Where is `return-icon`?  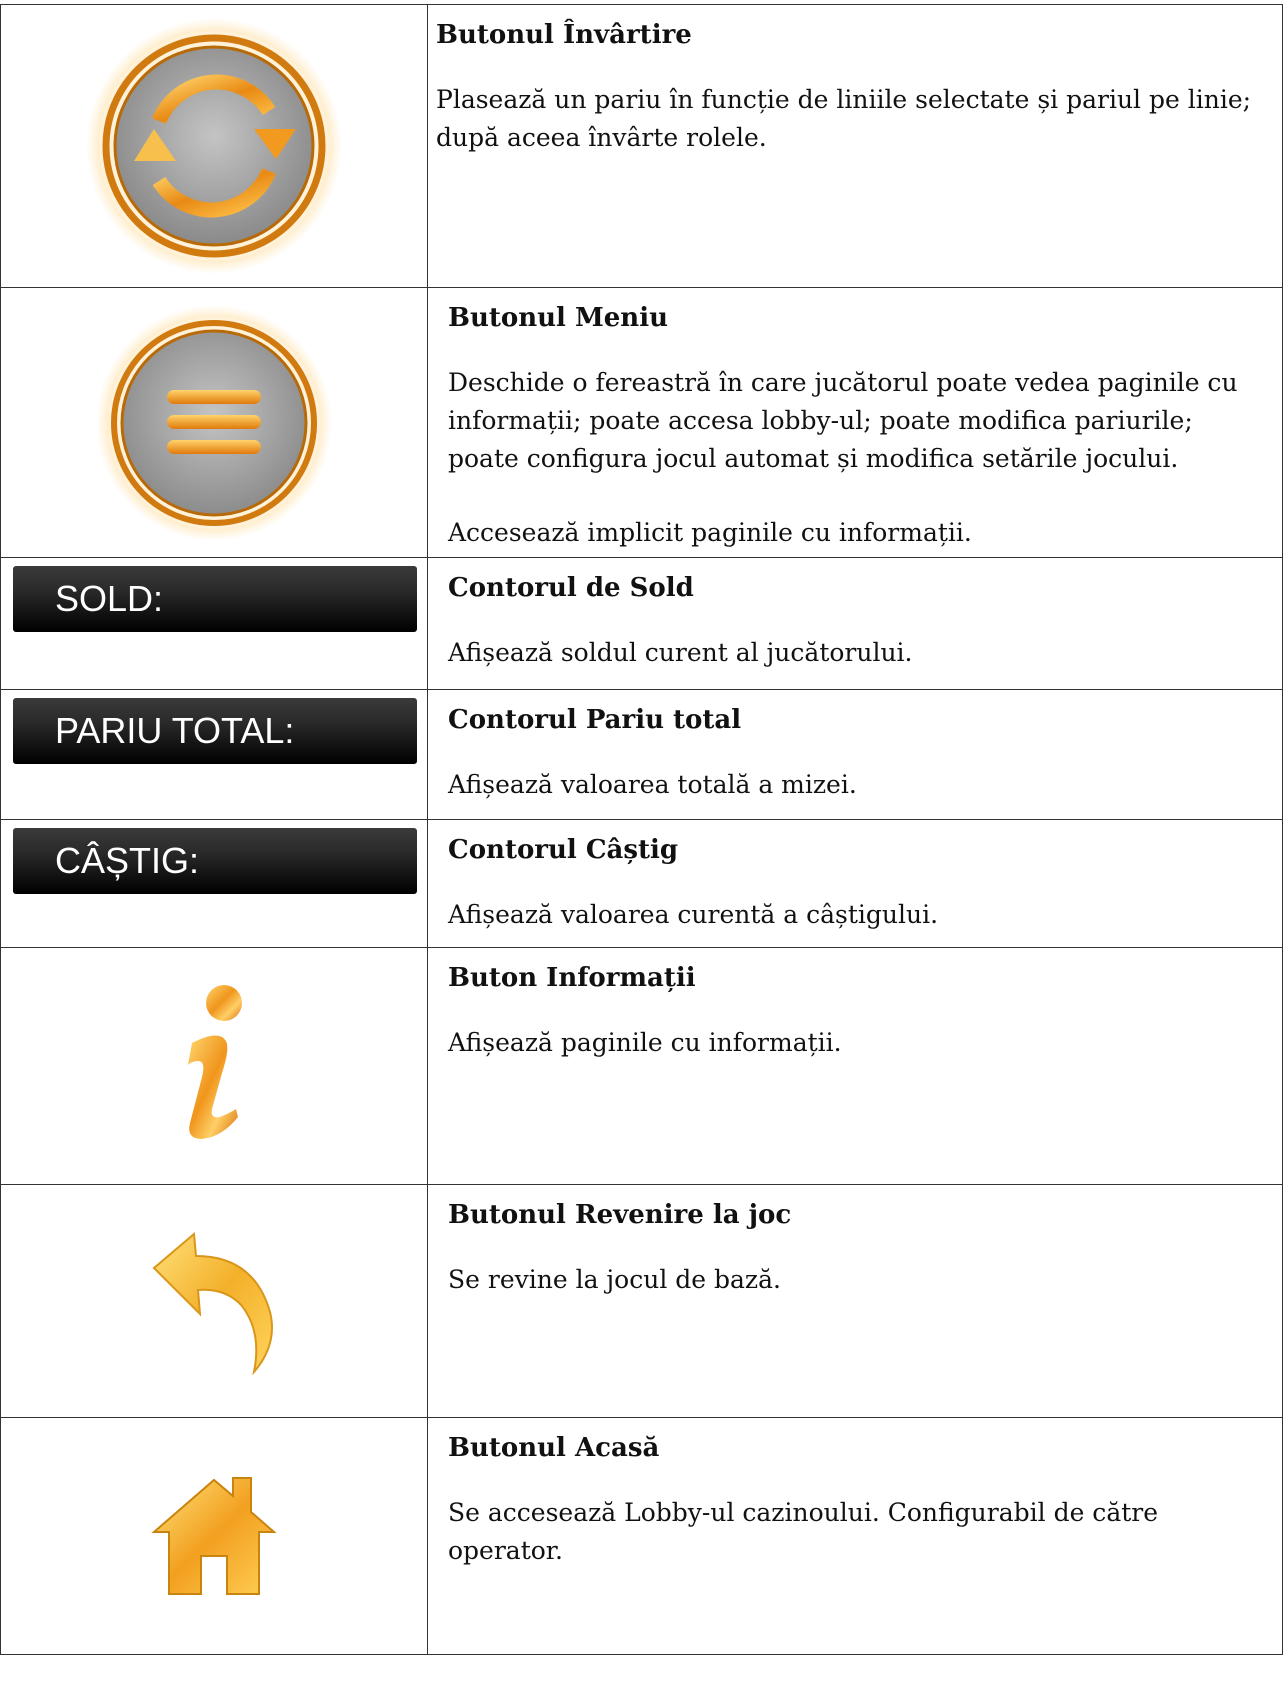
return-icon is located at coordinates (212, 1303).